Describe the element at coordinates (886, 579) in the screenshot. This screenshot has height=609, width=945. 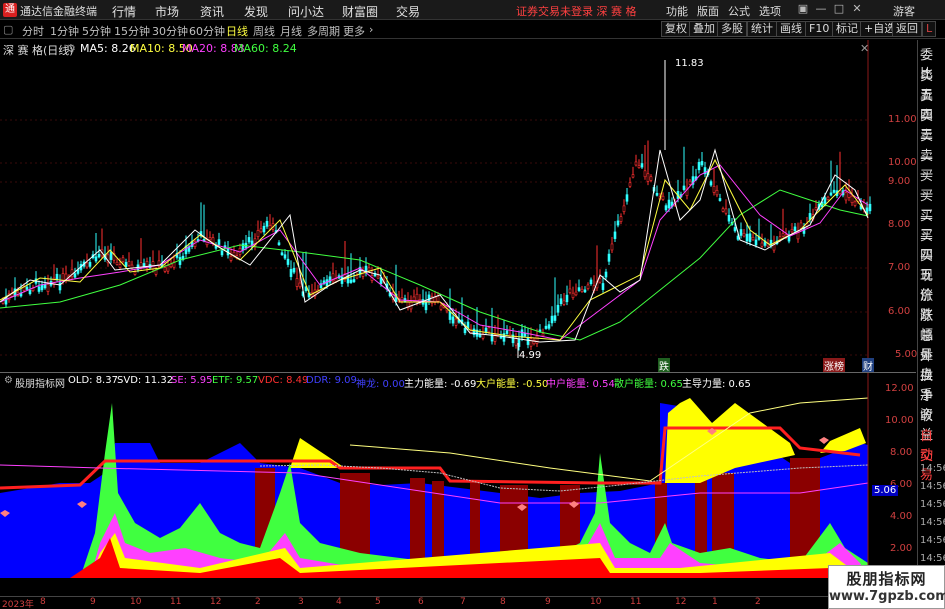
I see `watermark-title: 股朋指标网` at that location.